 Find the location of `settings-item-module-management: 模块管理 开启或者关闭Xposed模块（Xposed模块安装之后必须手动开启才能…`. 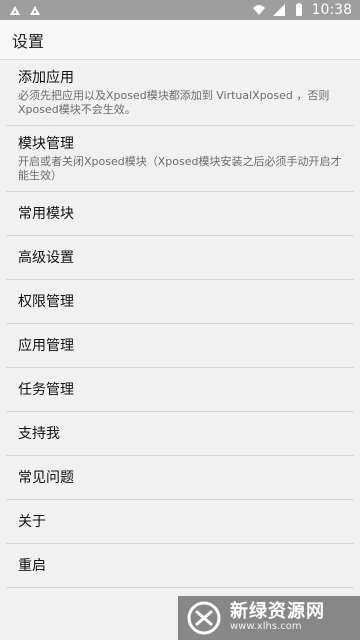

settings-item-module-management: 模块管理 开启或者关闭Xposed模块（Xposed模块安装之后必须手动开启才能… is located at coordinates (180, 159).